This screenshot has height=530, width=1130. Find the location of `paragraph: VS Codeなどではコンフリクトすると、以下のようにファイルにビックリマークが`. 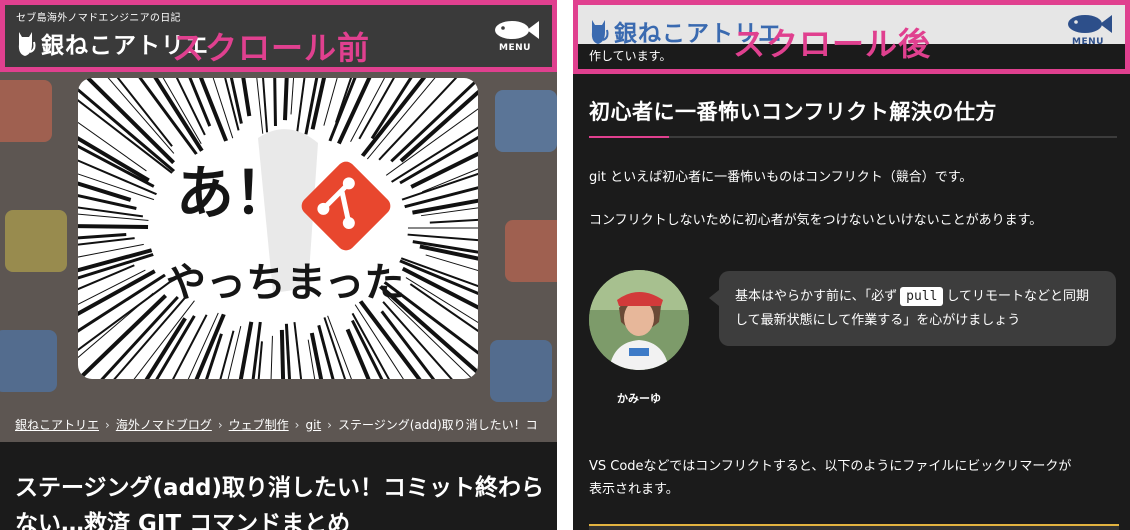

paragraph: VS Codeなどではコンフリクトすると、以下のようにファイルにビックリマークが is located at coordinates (830, 466).